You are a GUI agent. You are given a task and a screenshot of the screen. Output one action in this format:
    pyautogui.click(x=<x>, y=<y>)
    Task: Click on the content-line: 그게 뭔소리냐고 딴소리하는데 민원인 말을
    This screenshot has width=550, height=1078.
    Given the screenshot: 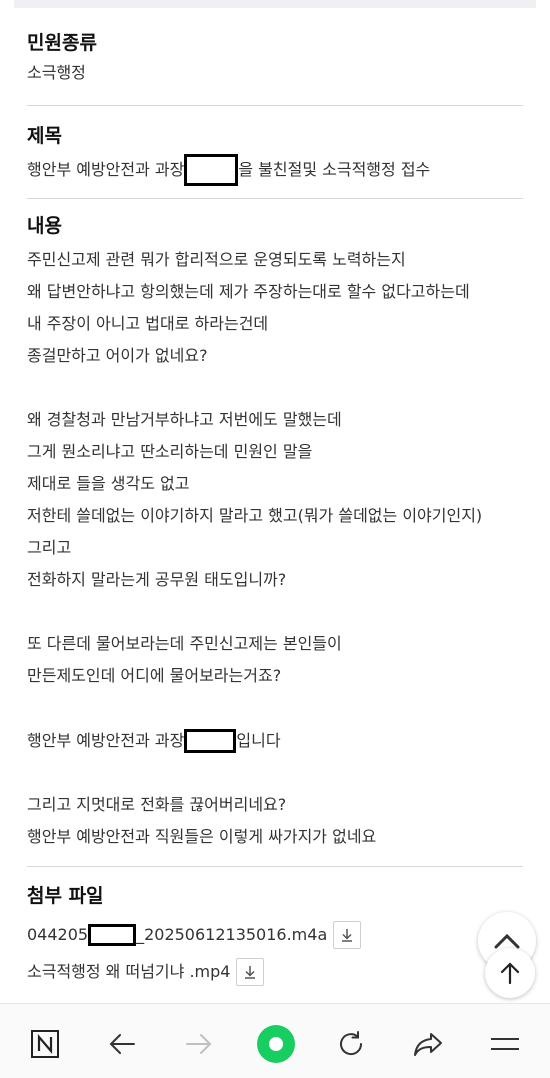 What is the action you would take?
    pyautogui.click(x=170, y=451)
    